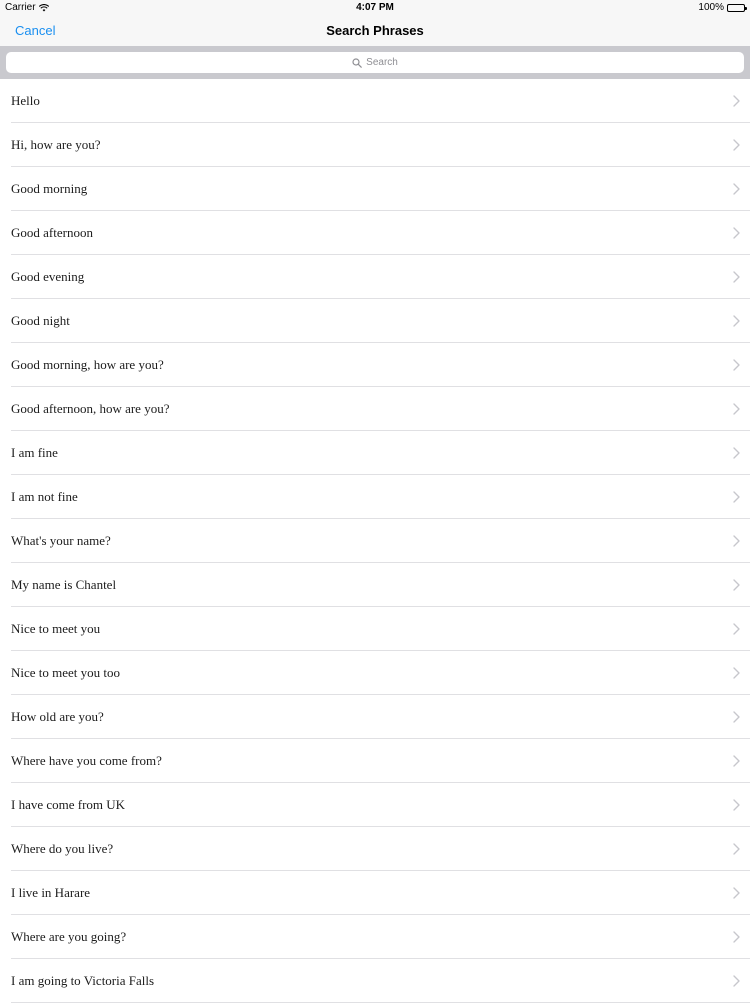 The image size is (750, 1003). I want to click on search-input: Search, so click(375, 62).